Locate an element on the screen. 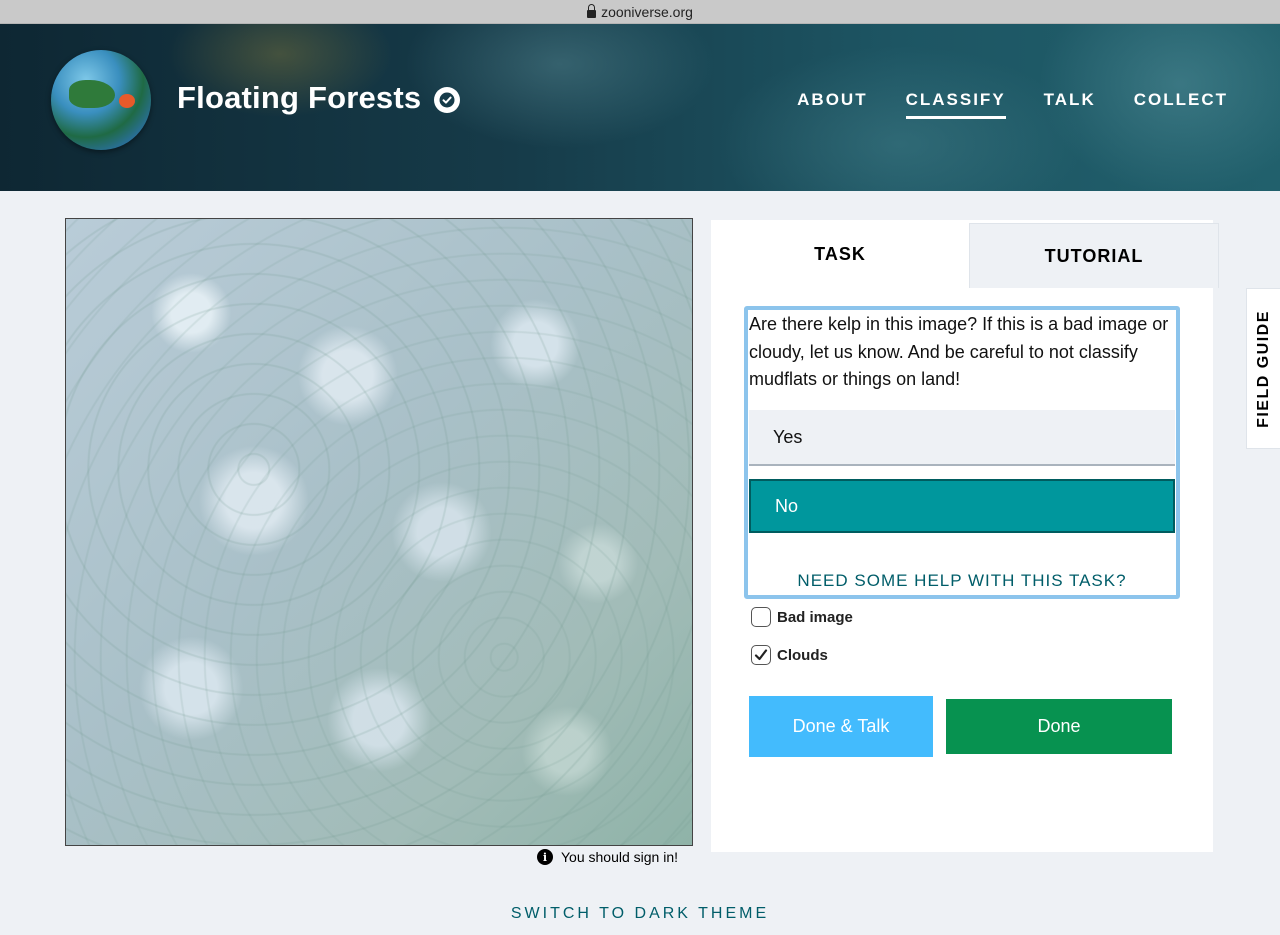 The image size is (1280, 935). field-guide-label: FIELD GUIDE is located at coordinates (1263, 368).